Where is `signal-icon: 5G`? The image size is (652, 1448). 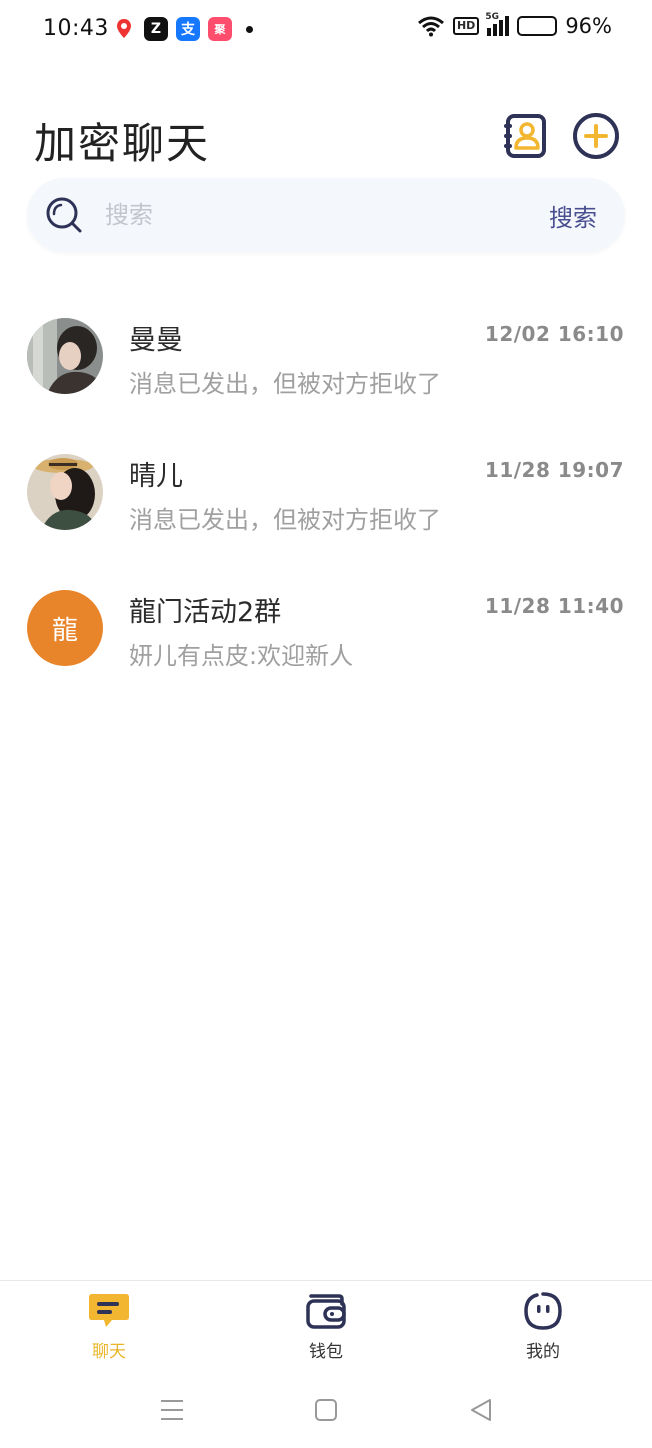 signal-icon: 5G is located at coordinates (497, 24).